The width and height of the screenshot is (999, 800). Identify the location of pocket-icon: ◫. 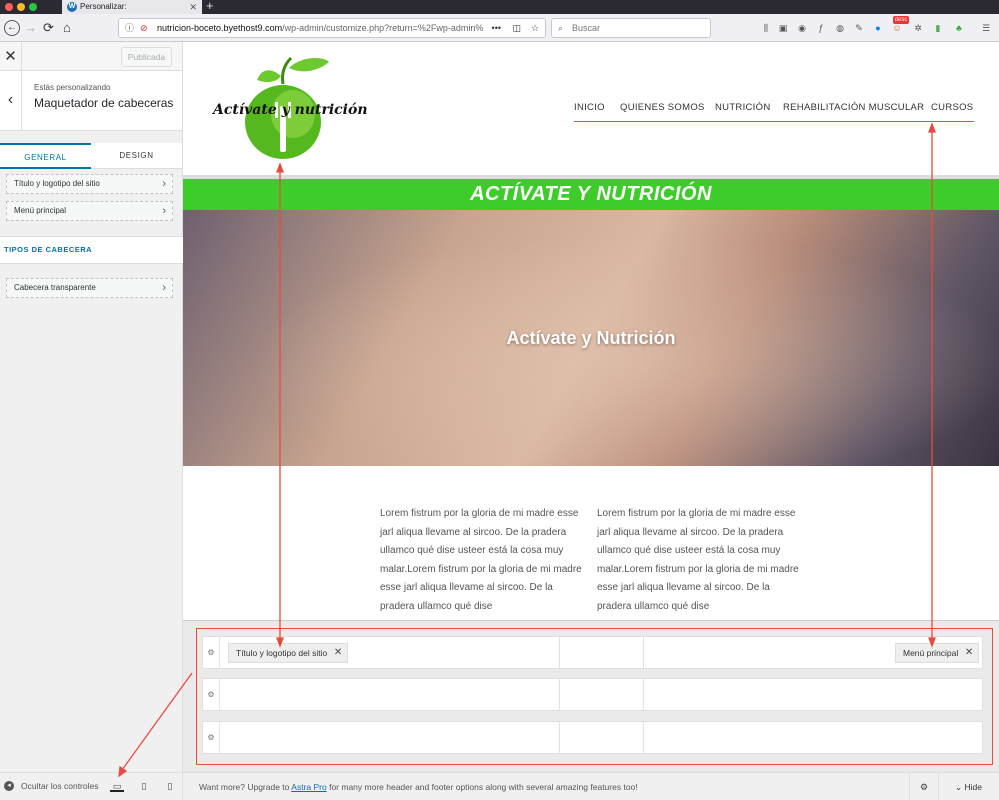
(516, 28).